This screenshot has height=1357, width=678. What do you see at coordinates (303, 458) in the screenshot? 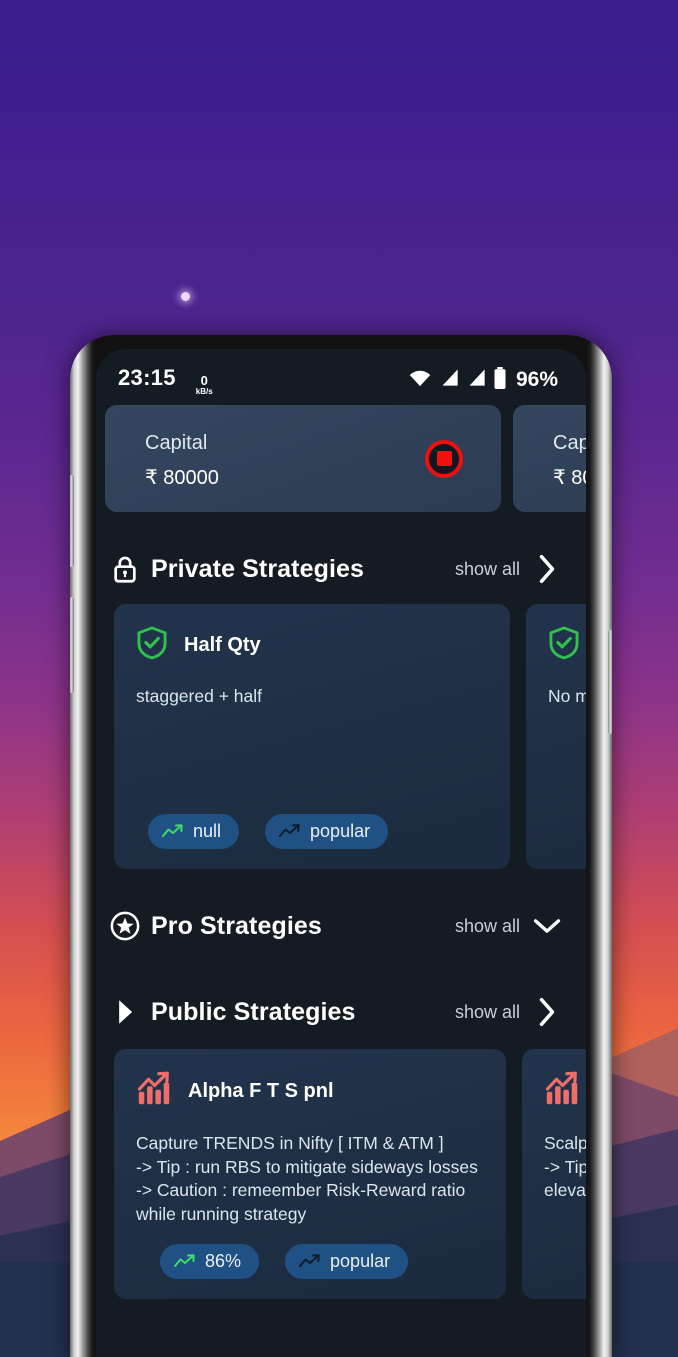
I see `capital-card: Capital ₹ 80000` at bounding box center [303, 458].